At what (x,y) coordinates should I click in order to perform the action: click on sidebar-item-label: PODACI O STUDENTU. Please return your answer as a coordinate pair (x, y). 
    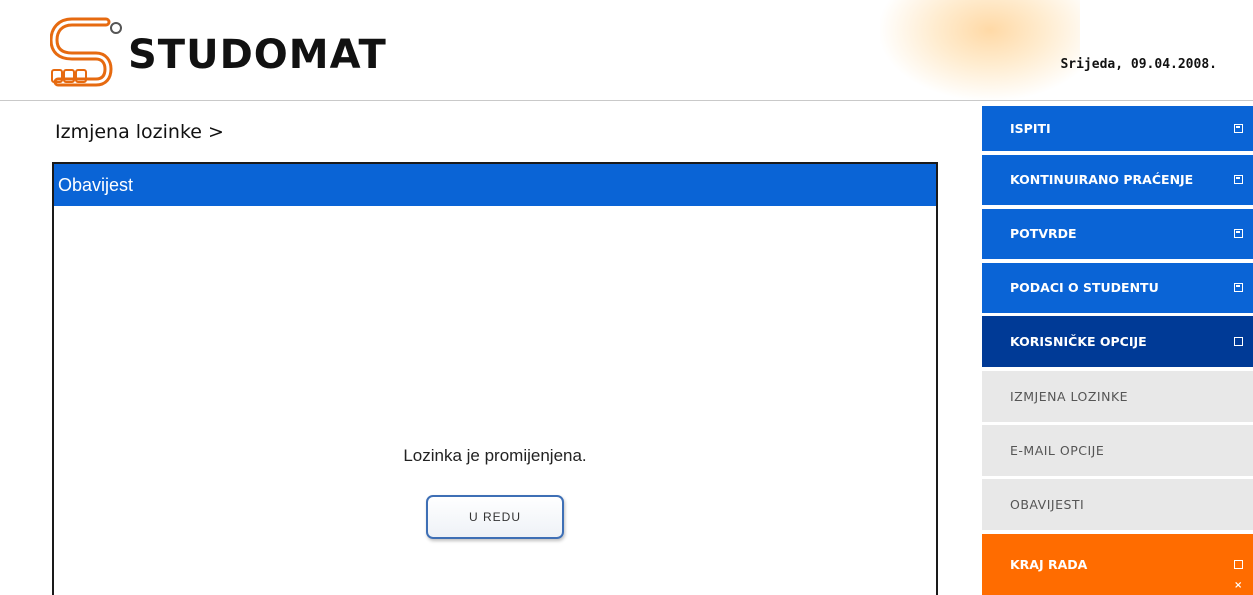
    Looking at the image, I should click on (1084, 287).